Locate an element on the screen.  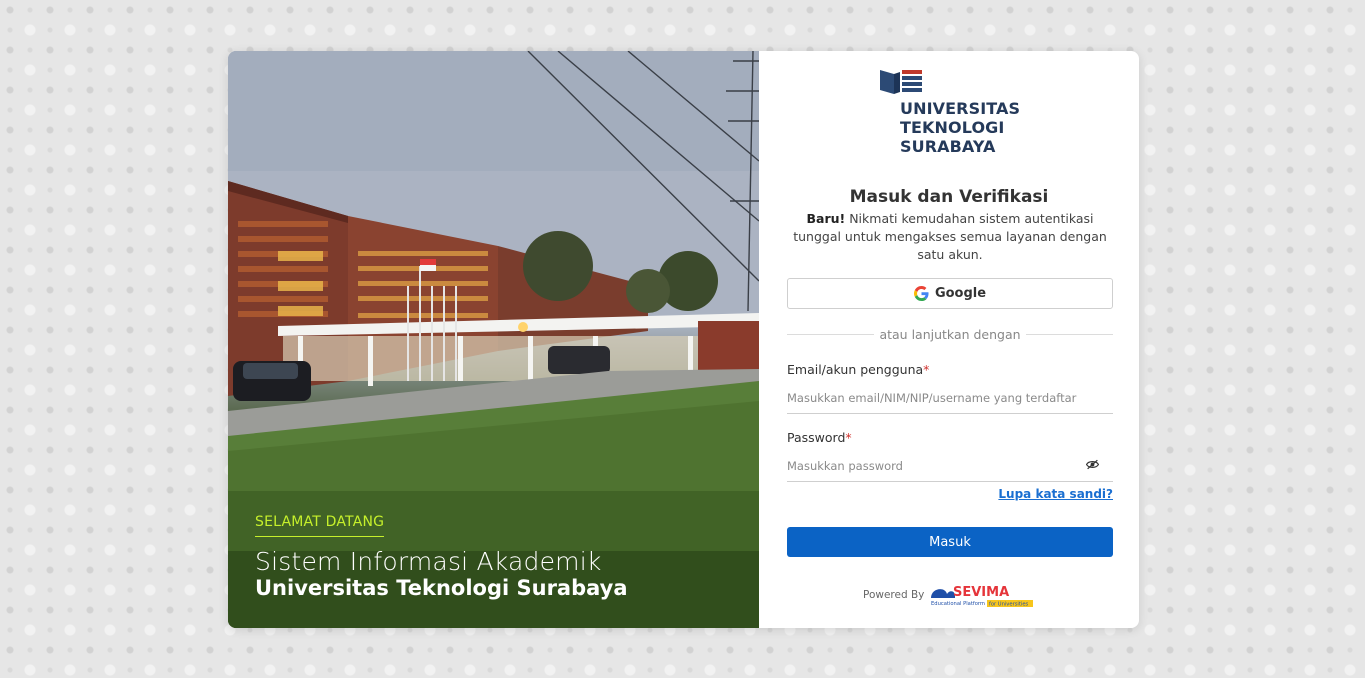
email-field is located at coordinates (950, 398).